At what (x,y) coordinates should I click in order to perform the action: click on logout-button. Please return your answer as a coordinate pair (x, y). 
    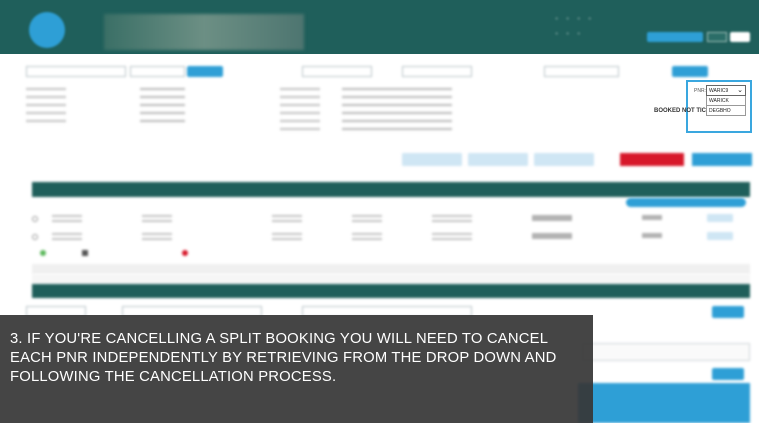
    Looking at the image, I should click on (740, 37).